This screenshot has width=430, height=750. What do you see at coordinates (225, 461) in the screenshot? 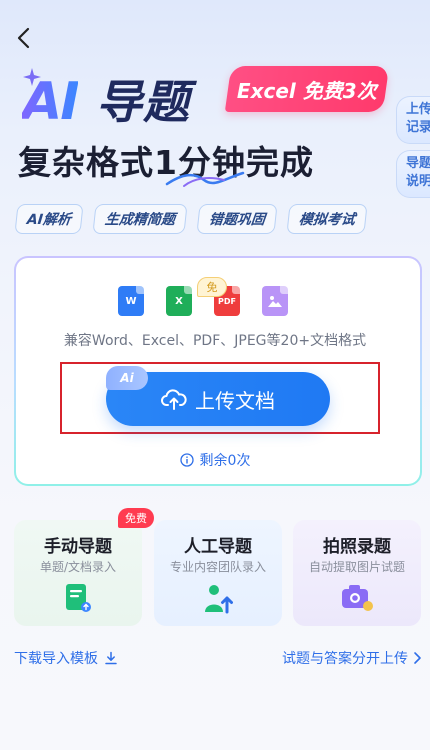
I see `remaining-label: 剩余0次` at bounding box center [225, 461].